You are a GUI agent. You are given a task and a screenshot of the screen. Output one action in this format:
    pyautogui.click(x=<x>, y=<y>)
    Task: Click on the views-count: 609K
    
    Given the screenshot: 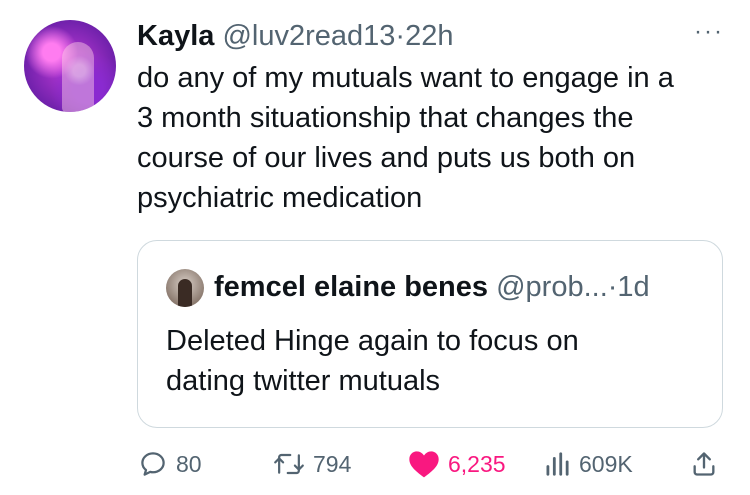 What is the action you would take?
    pyautogui.click(x=606, y=463)
    